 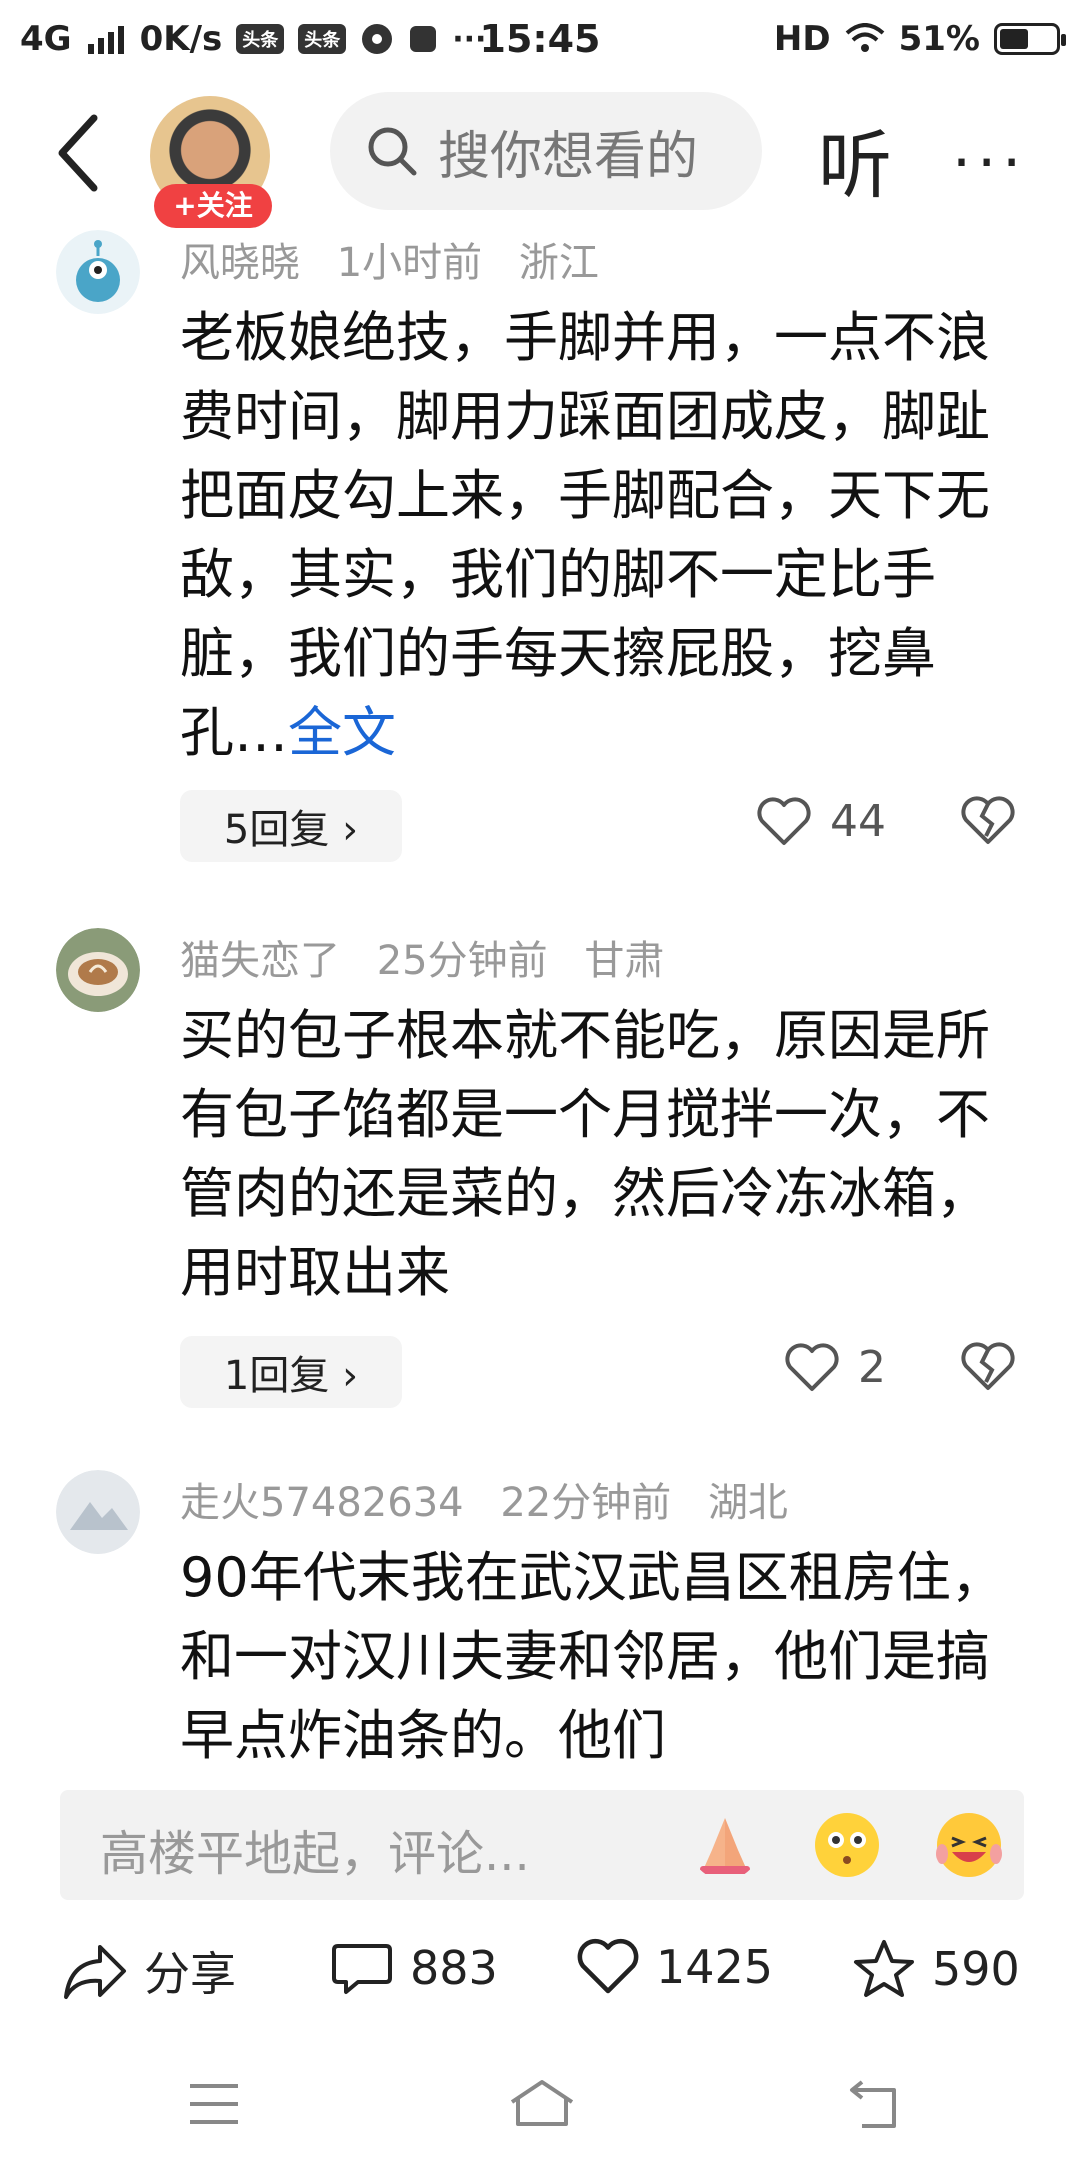 I want to click on star-icon, so click(x=884, y=1968).